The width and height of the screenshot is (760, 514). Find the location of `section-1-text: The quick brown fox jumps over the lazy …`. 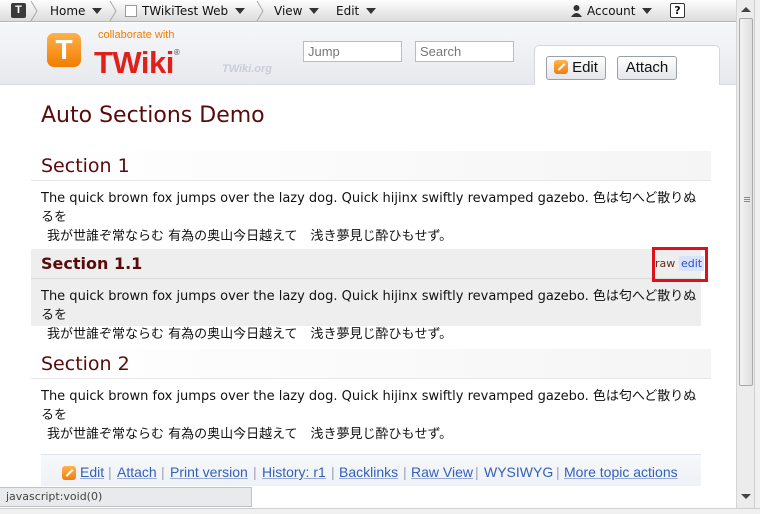

section-1-text: The quick brown fox jumps over the lazy … is located at coordinates (373, 217).